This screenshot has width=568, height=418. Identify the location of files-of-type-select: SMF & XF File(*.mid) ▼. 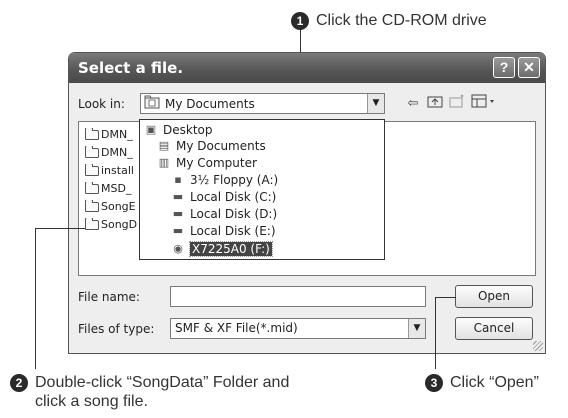
(298, 328).